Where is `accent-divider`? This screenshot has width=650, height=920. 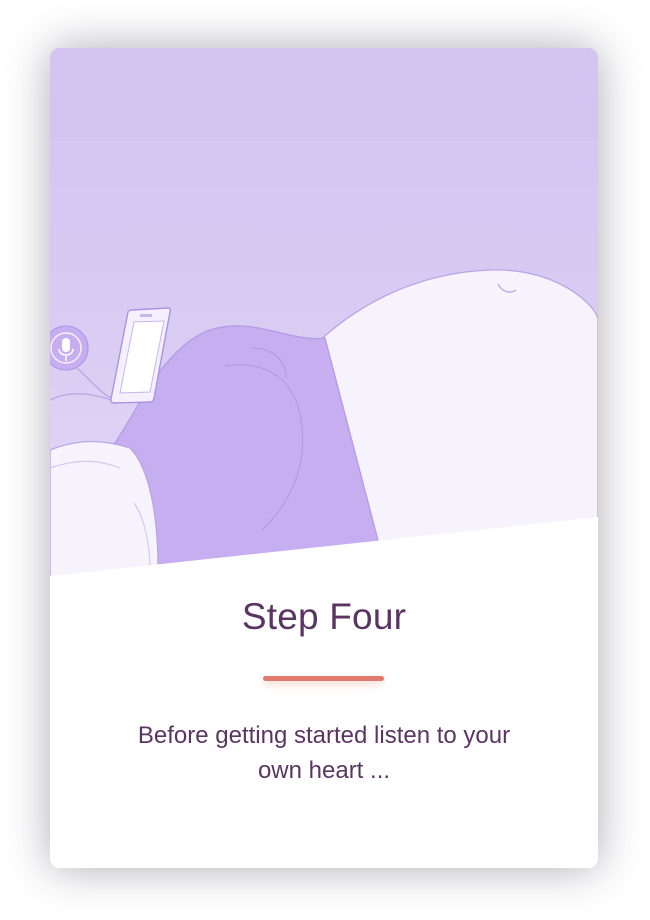
accent-divider is located at coordinates (323, 678).